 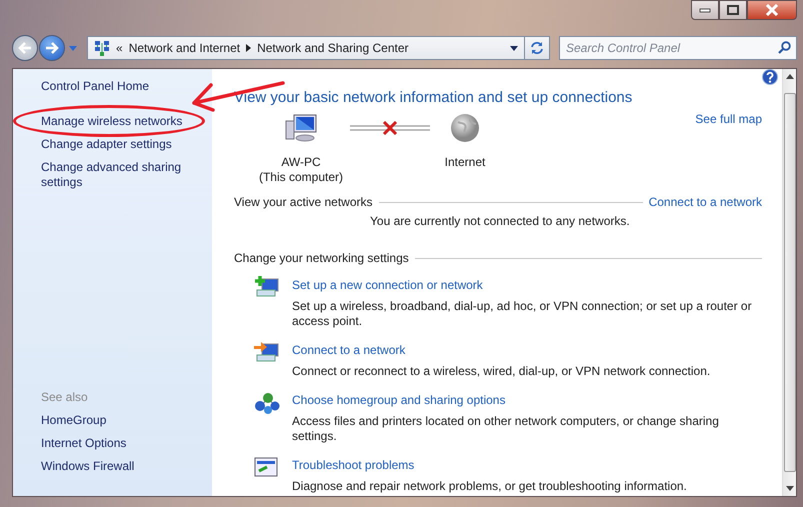 What do you see at coordinates (705, 202) in the screenshot?
I see `connect-link: Connect to a network` at bounding box center [705, 202].